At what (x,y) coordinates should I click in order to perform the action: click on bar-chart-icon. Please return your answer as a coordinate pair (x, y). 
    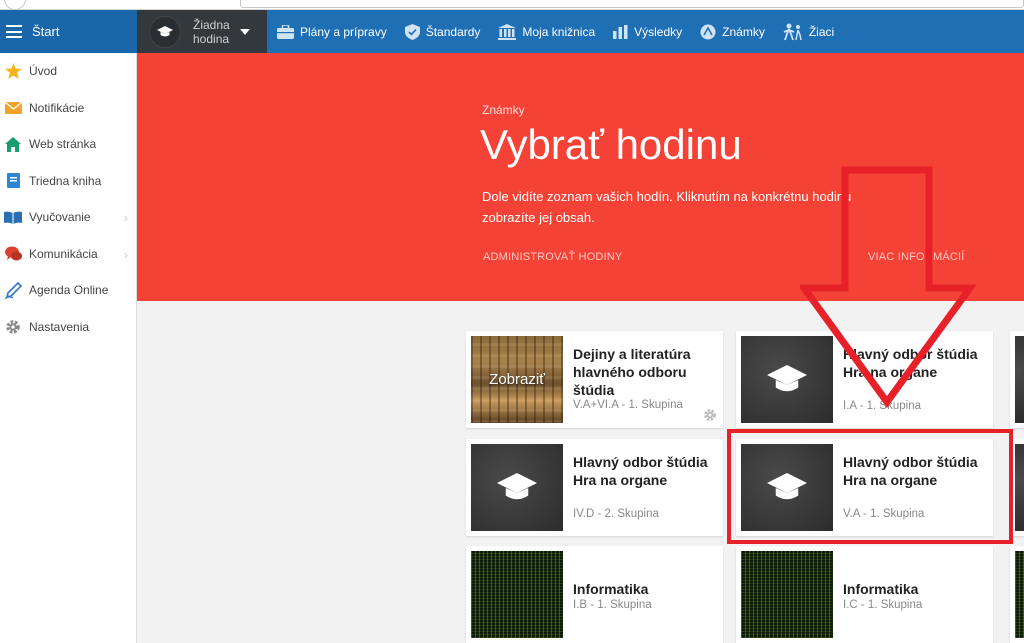
    Looking at the image, I should click on (620, 31).